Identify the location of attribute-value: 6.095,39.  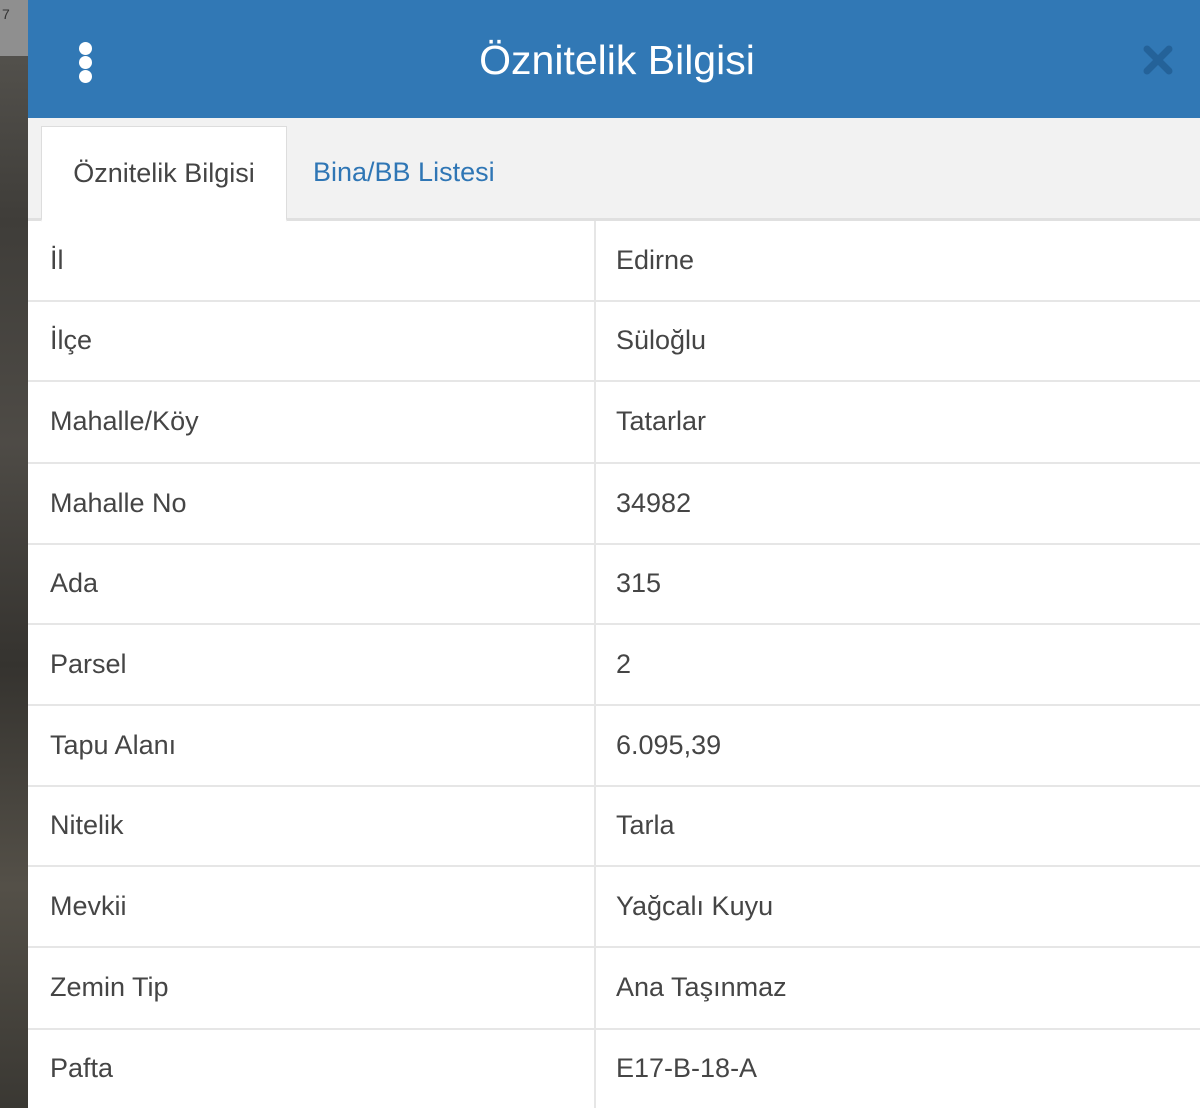
(669, 745).